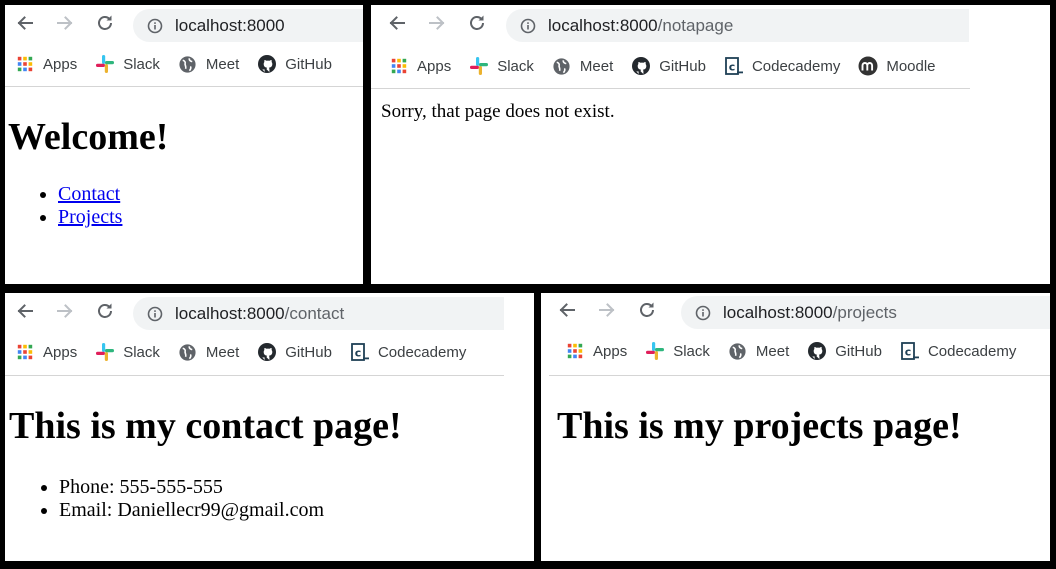 This screenshot has height=569, width=1056. What do you see at coordinates (498, 111) in the screenshot?
I see `error-message: Sorry, that page does not exist.` at bounding box center [498, 111].